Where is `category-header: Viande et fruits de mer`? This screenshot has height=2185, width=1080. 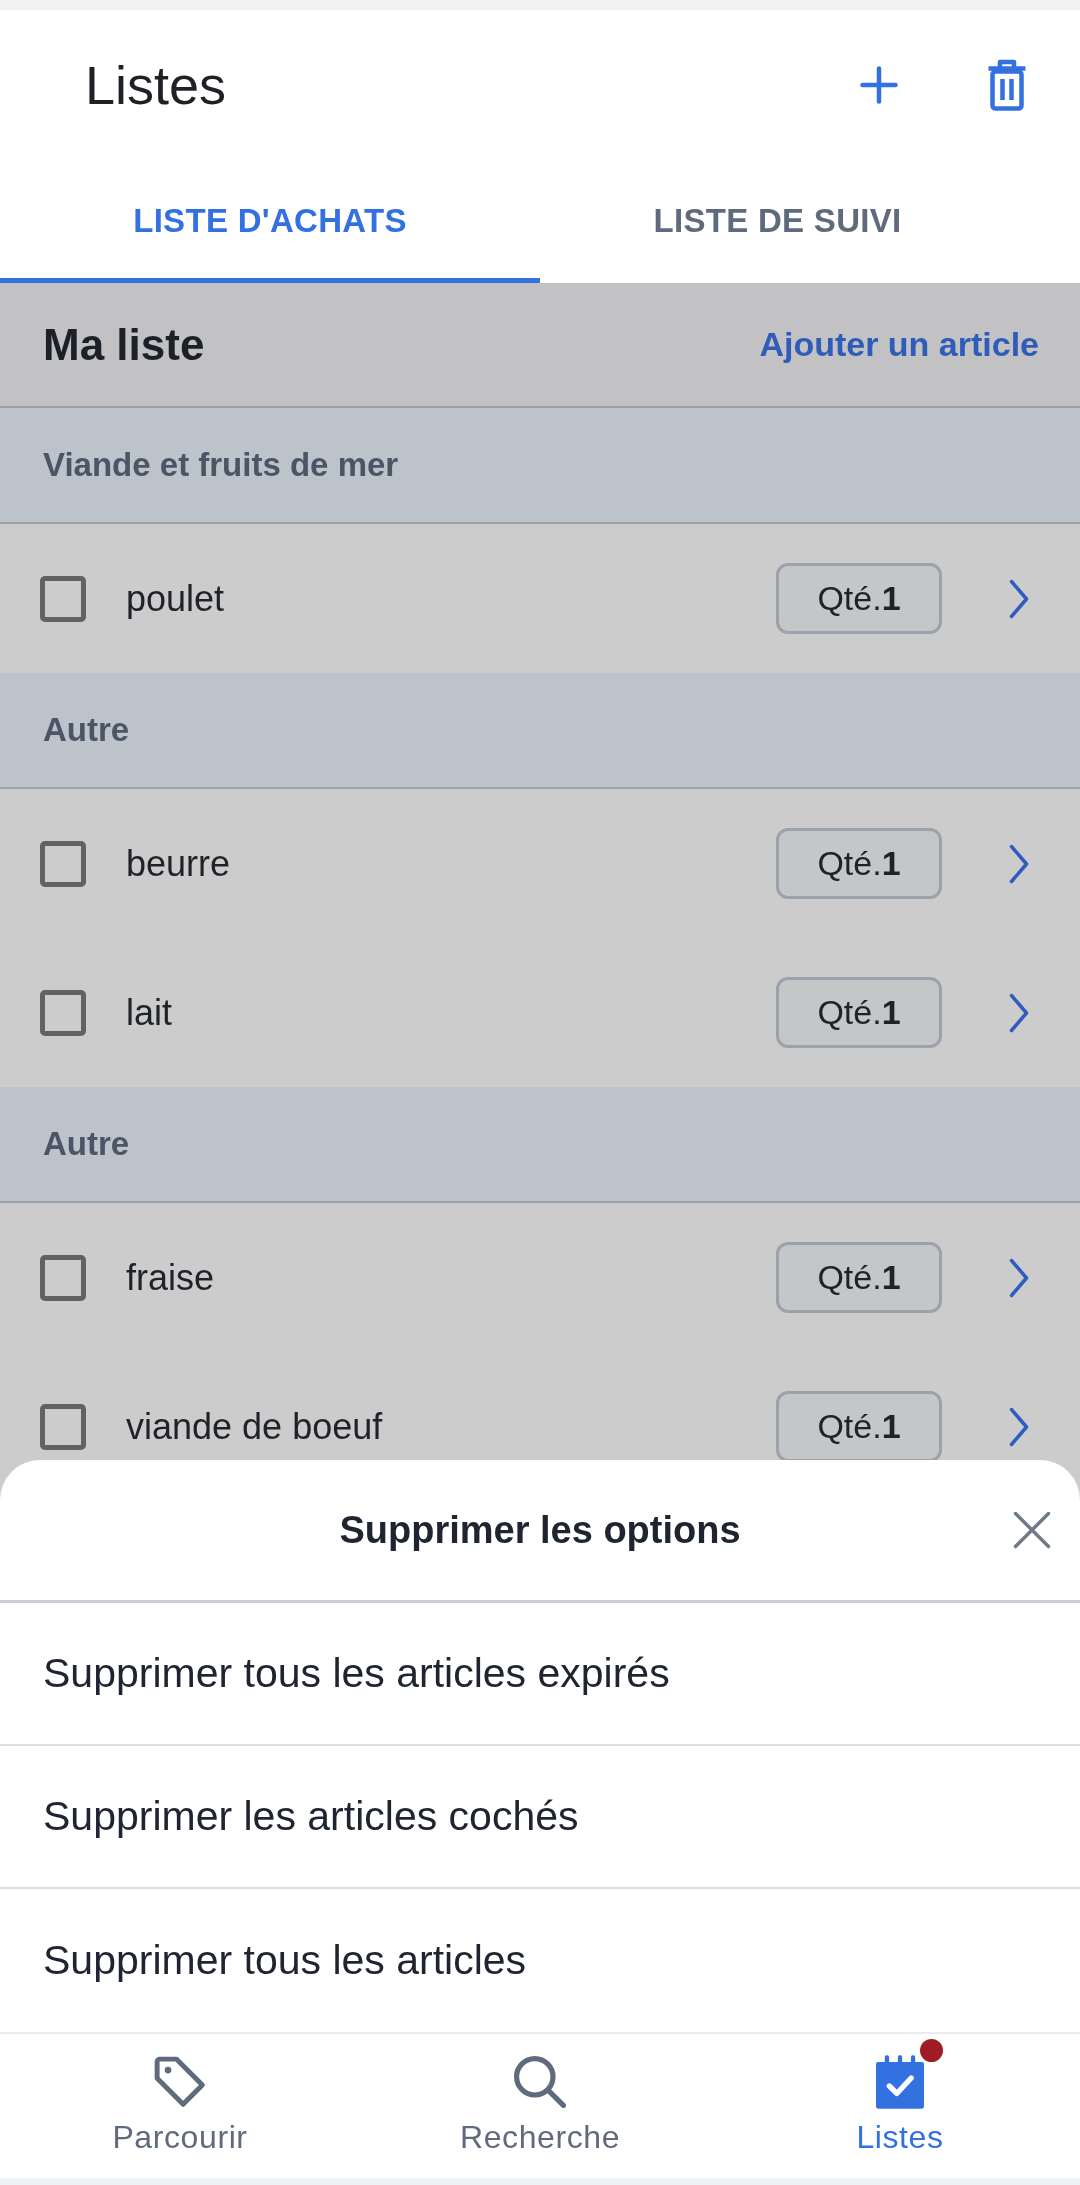 category-header: Viande et fruits de mer is located at coordinates (540, 466).